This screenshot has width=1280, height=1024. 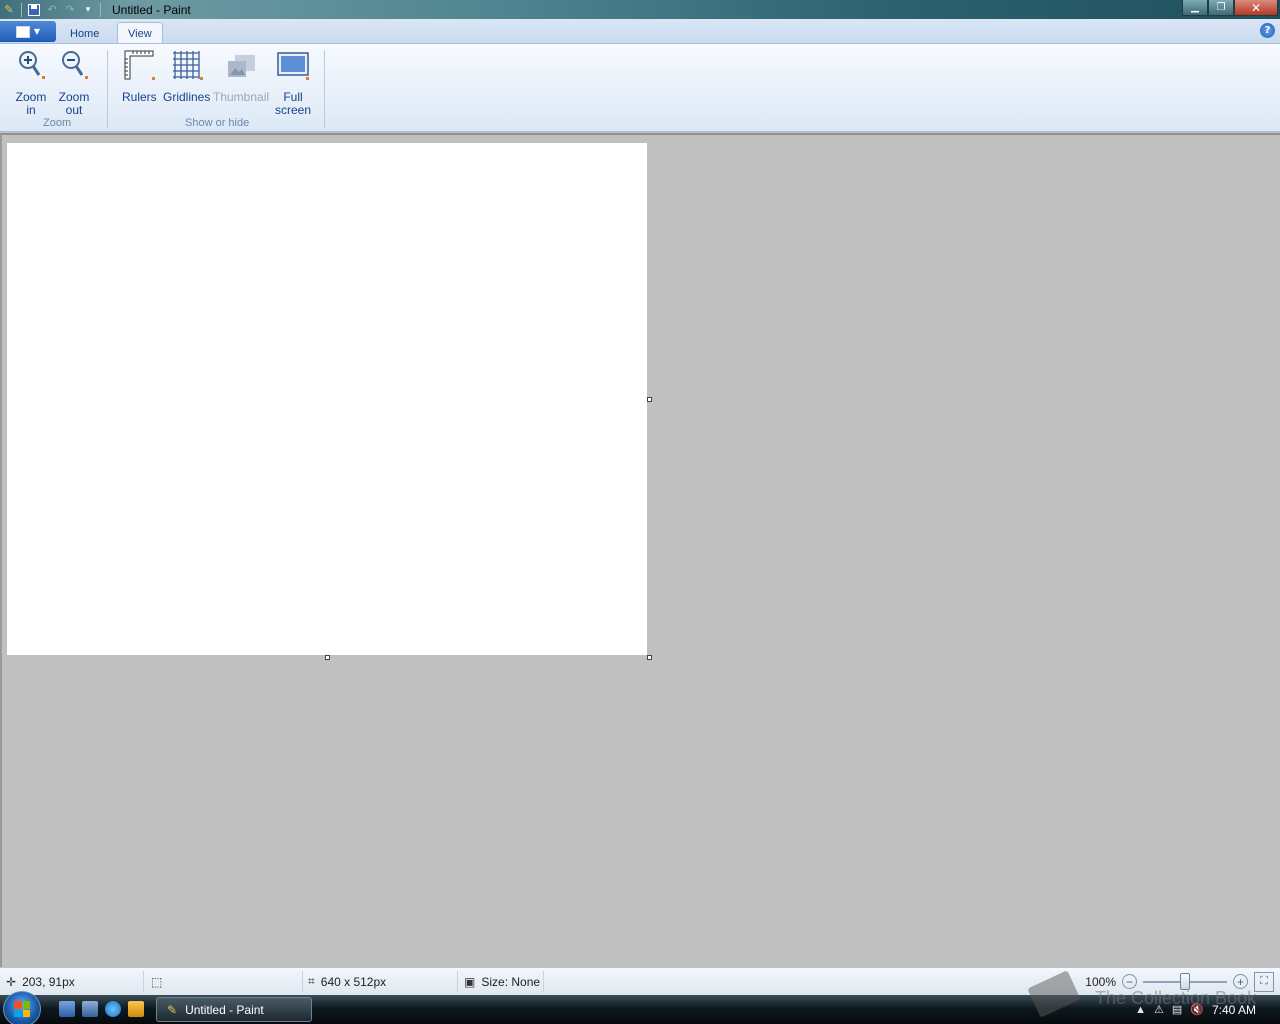 I want to click on disk-icon: ▣, so click(x=470, y=981).